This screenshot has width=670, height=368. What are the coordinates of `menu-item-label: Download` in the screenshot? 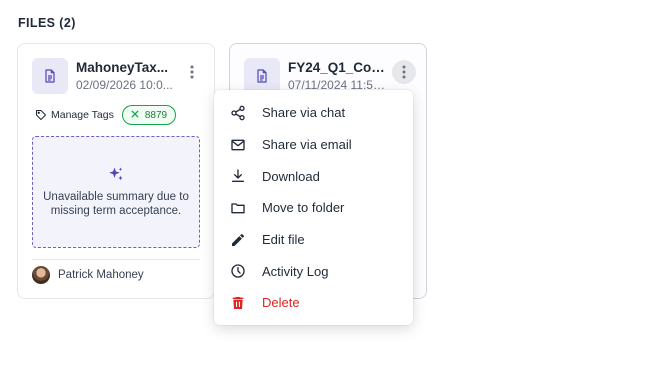 It's located at (291, 176).